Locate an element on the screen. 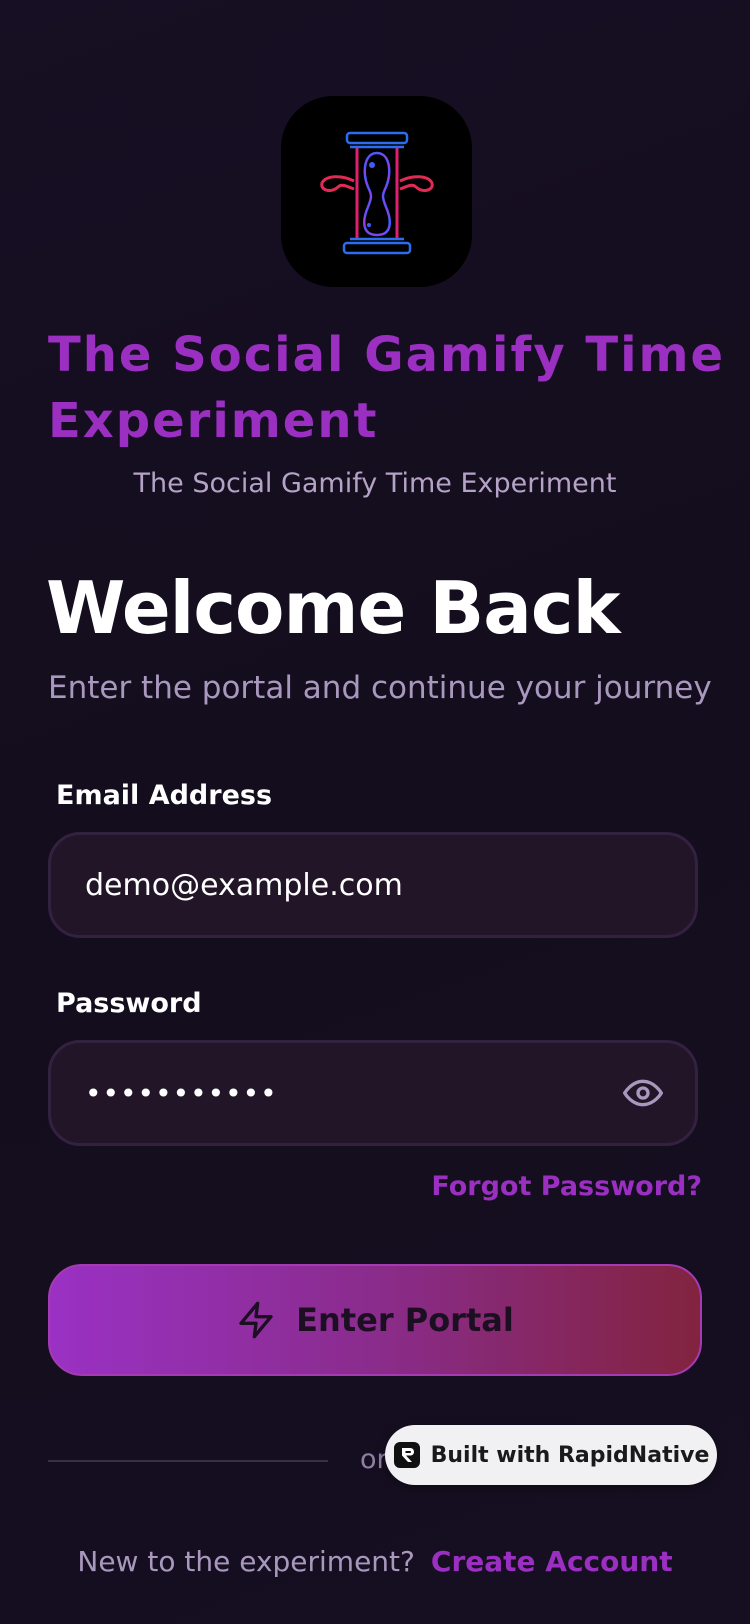 This screenshot has width=750, height=1624. signup-question: New to the experiment? is located at coordinates (246, 1561).